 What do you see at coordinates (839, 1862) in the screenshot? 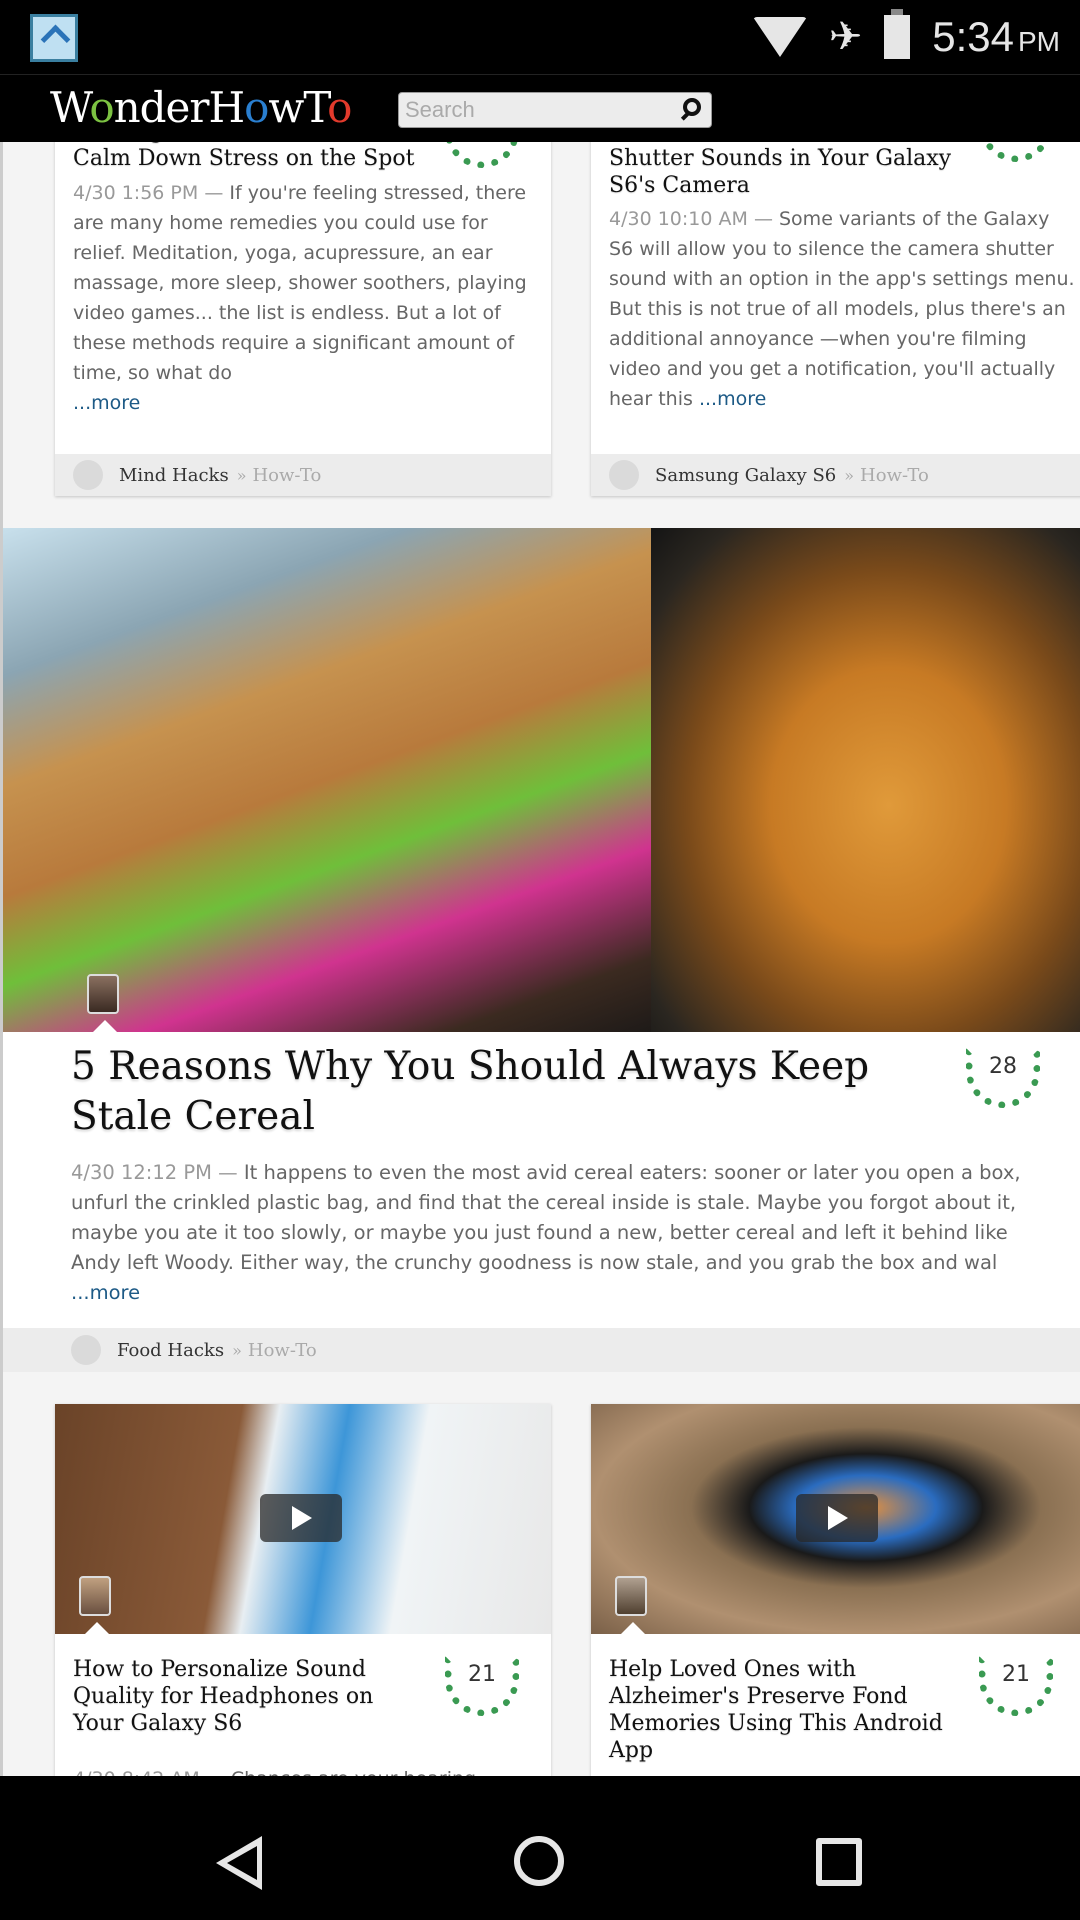
I see `recent-apps-icon` at bounding box center [839, 1862].